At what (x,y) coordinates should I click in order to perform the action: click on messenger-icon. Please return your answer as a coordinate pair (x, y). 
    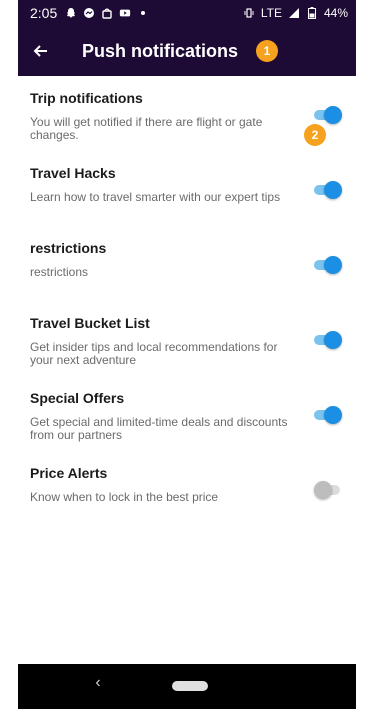
    Looking at the image, I should click on (89, 13).